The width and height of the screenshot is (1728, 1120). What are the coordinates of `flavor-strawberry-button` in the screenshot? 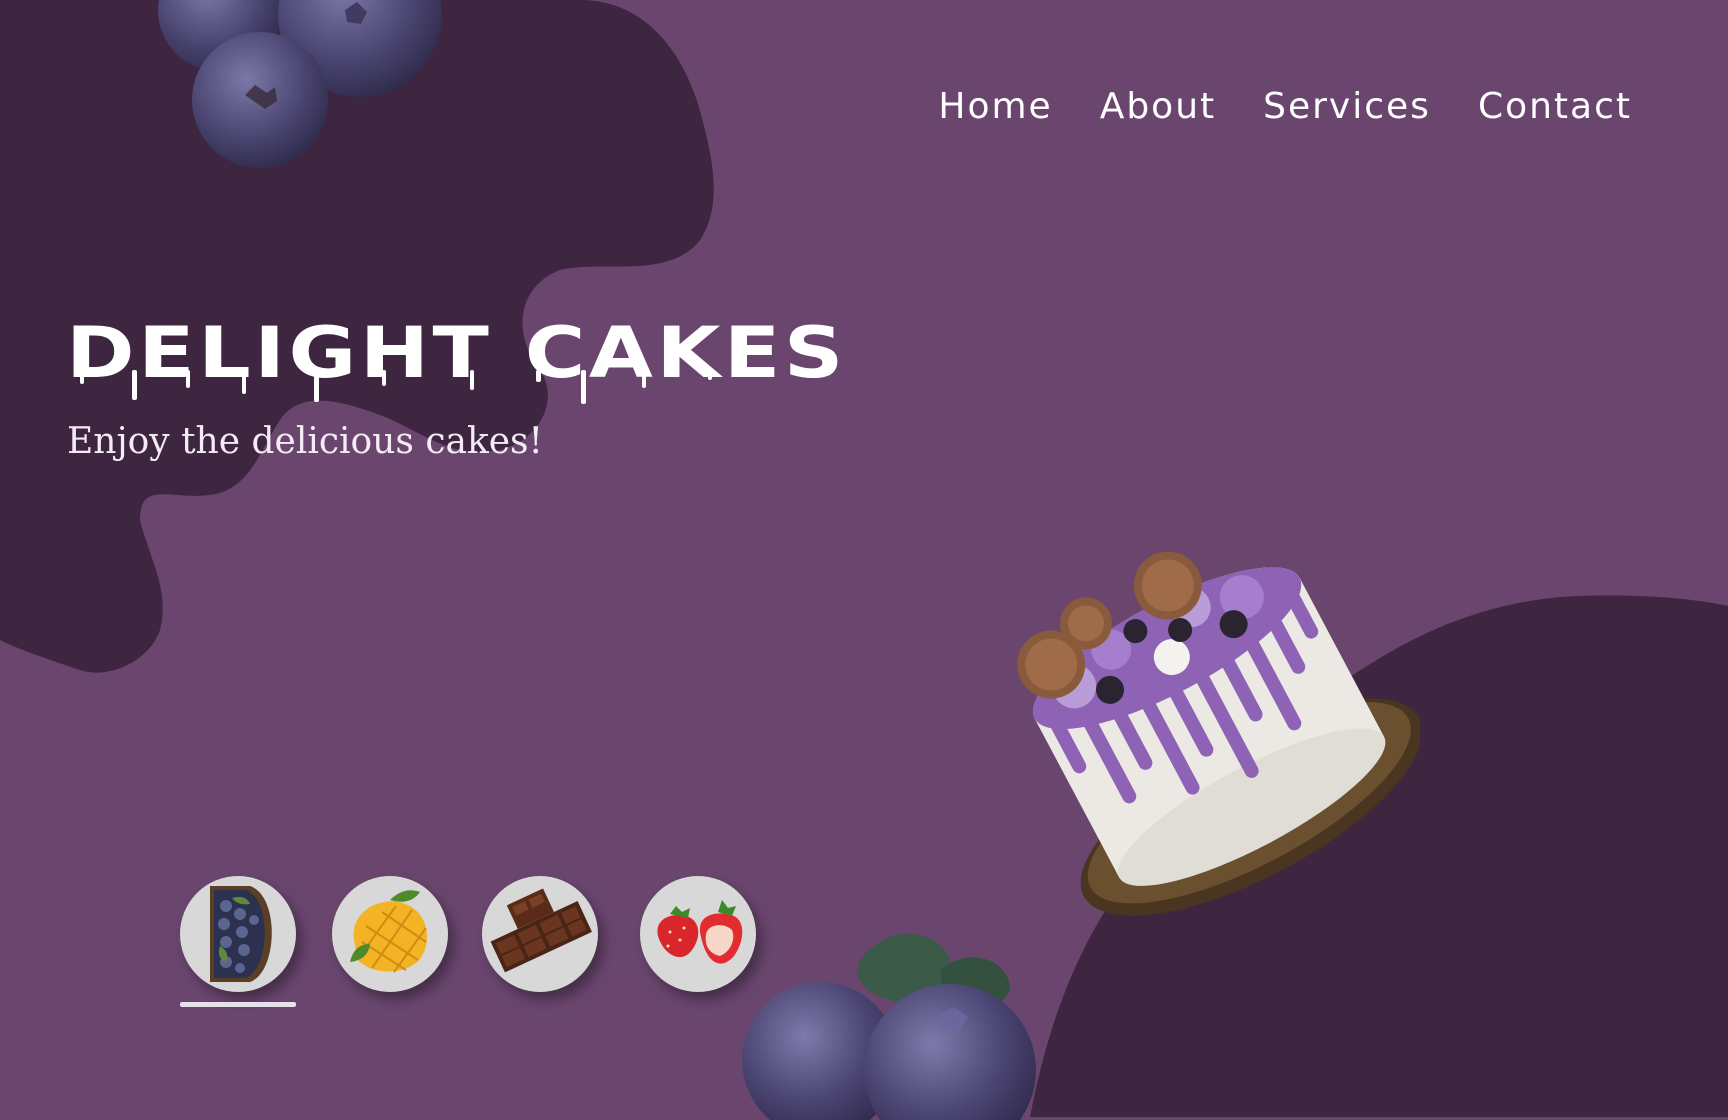 It's located at (698, 934).